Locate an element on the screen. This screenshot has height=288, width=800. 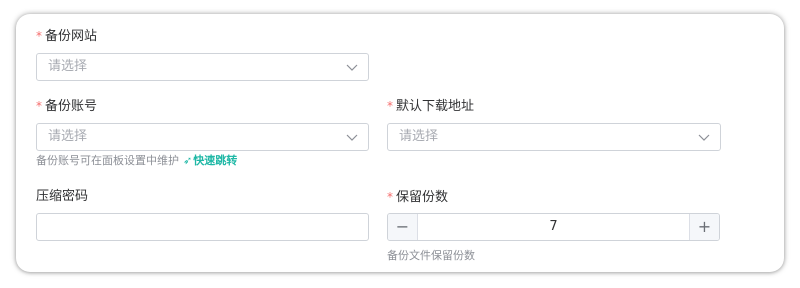
backup-account-field: * 备份账号 is located at coordinates (66, 106).